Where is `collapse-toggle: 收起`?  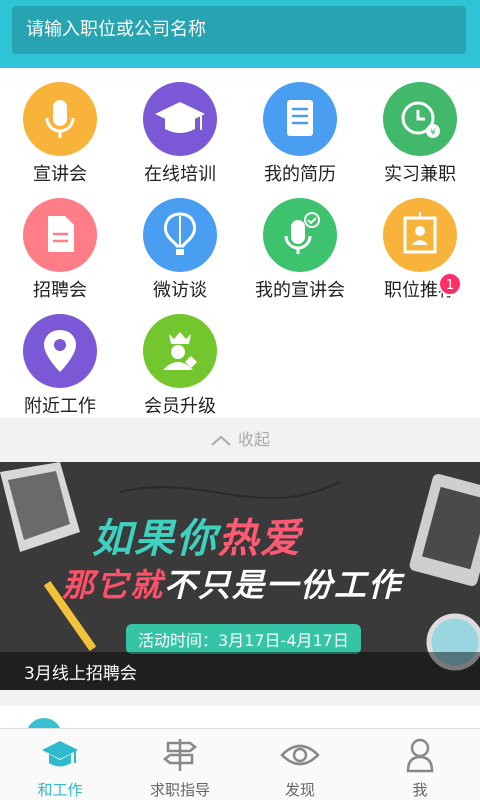
collapse-toggle: 收起 is located at coordinates (240, 440).